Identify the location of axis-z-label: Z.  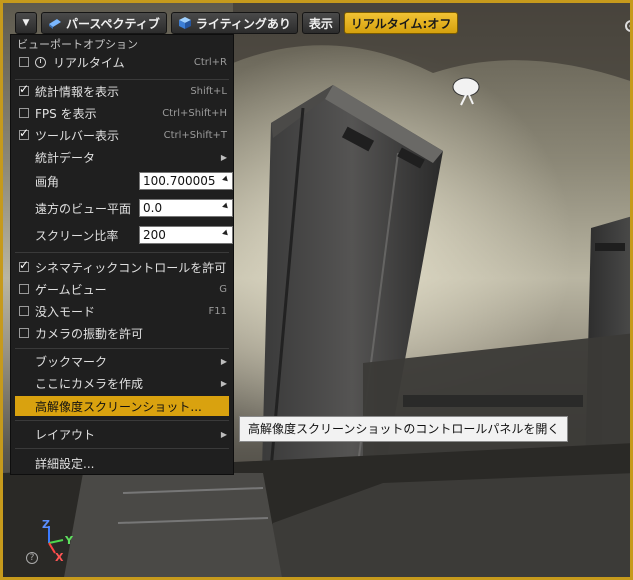
(46, 524).